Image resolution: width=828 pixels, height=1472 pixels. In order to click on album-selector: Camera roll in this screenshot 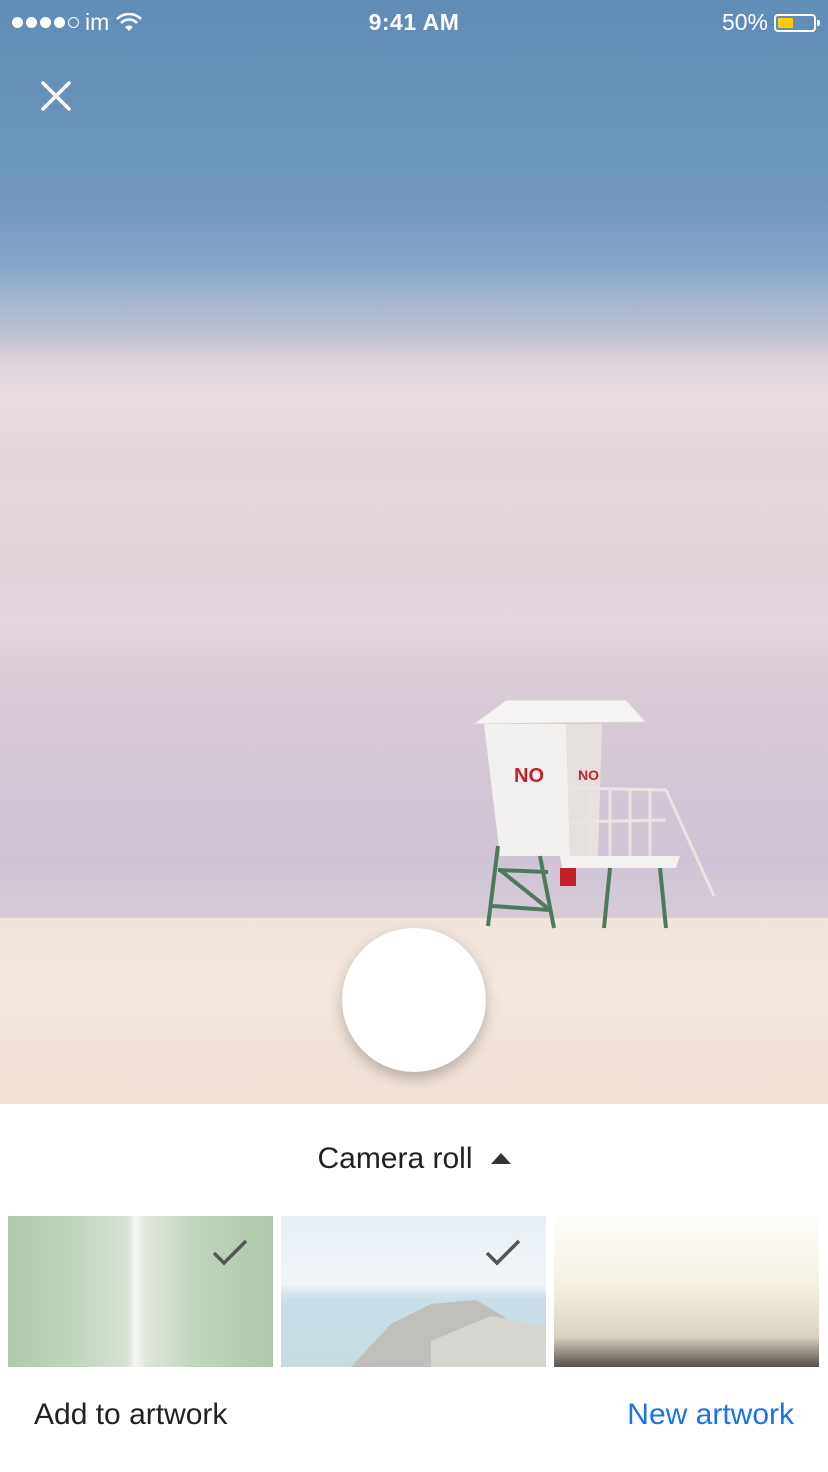, I will do `click(414, 1159)`.